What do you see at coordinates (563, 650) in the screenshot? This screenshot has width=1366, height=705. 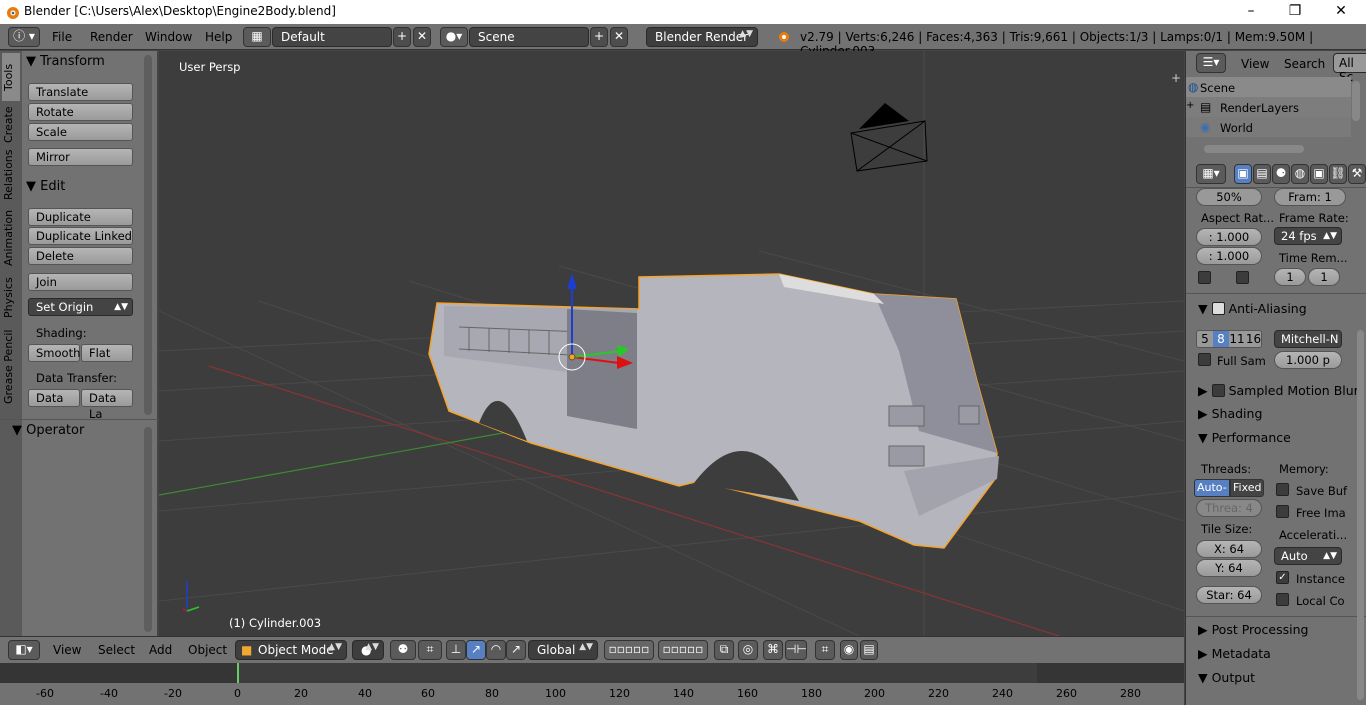 I see `orientation-dropdown: Global ▲▼` at bounding box center [563, 650].